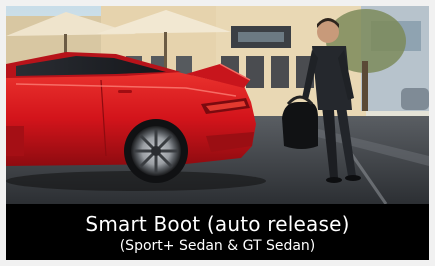 Image resolution: width=435 pixels, height=266 pixels. What do you see at coordinates (217, 224) in the screenshot?
I see `caption-title: Smart Boot (auto release)` at bounding box center [217, 224].